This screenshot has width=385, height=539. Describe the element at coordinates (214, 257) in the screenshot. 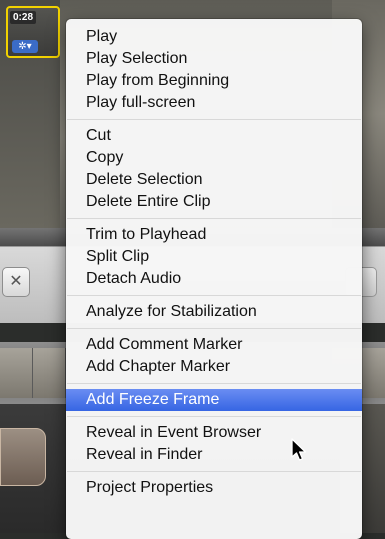

I see `menu-item-split-clip: Split Clip` at that location.